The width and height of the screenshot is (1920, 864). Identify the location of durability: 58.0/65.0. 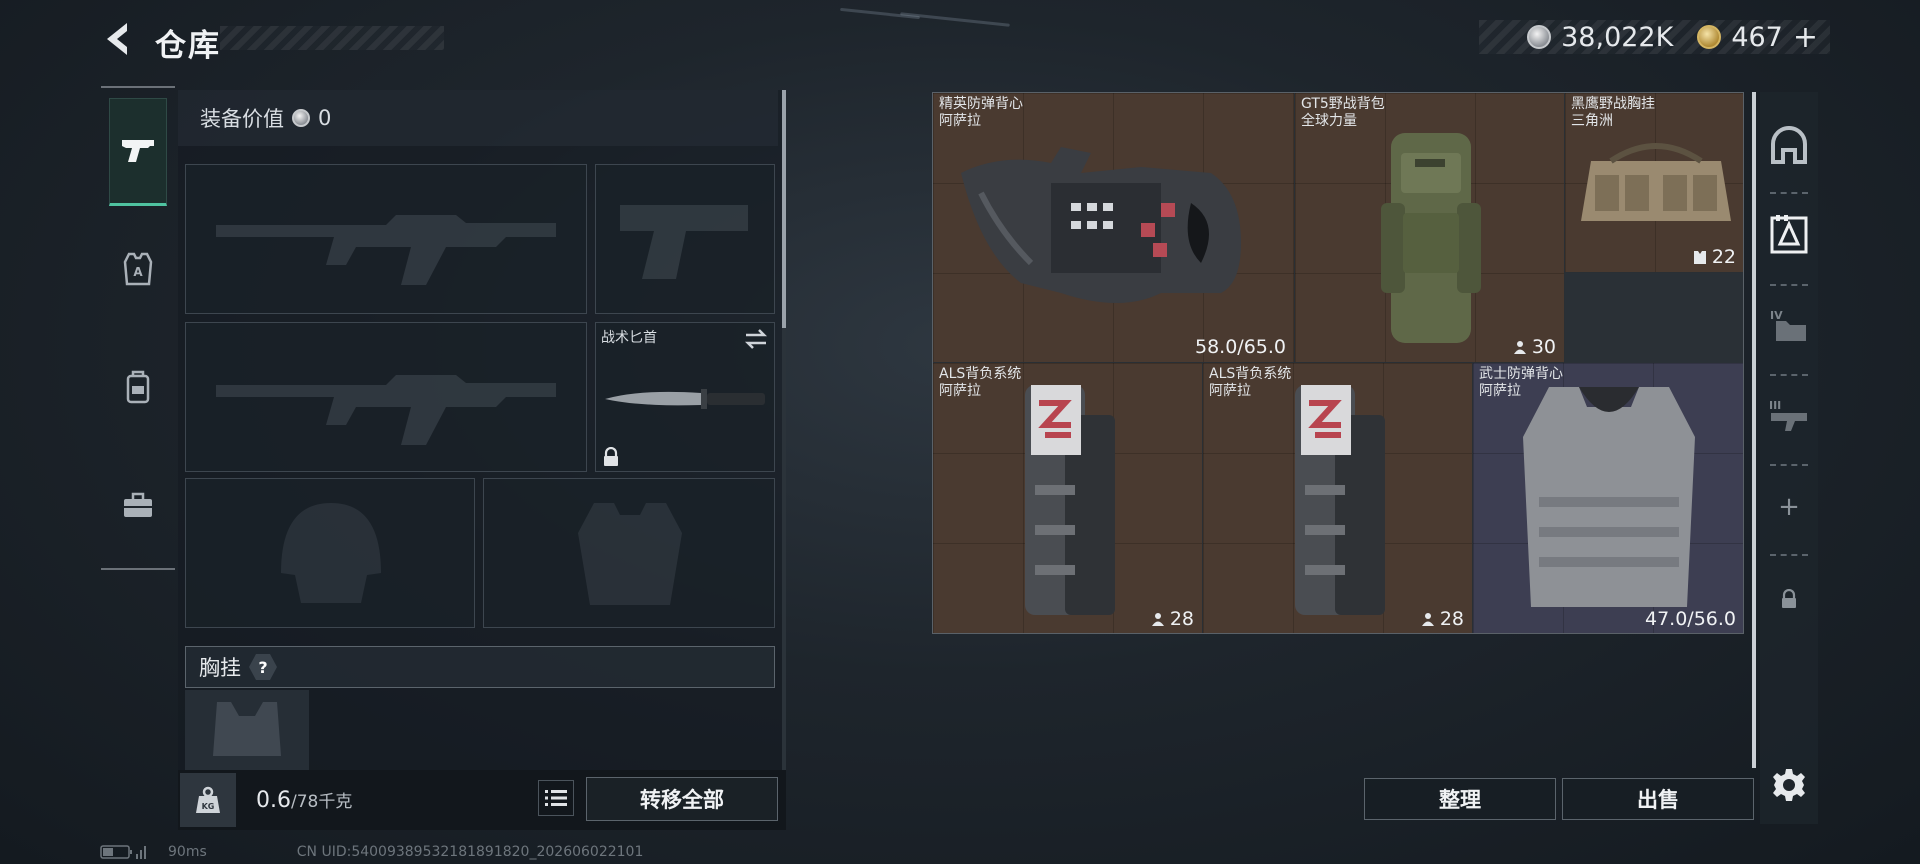
(1240, 347).